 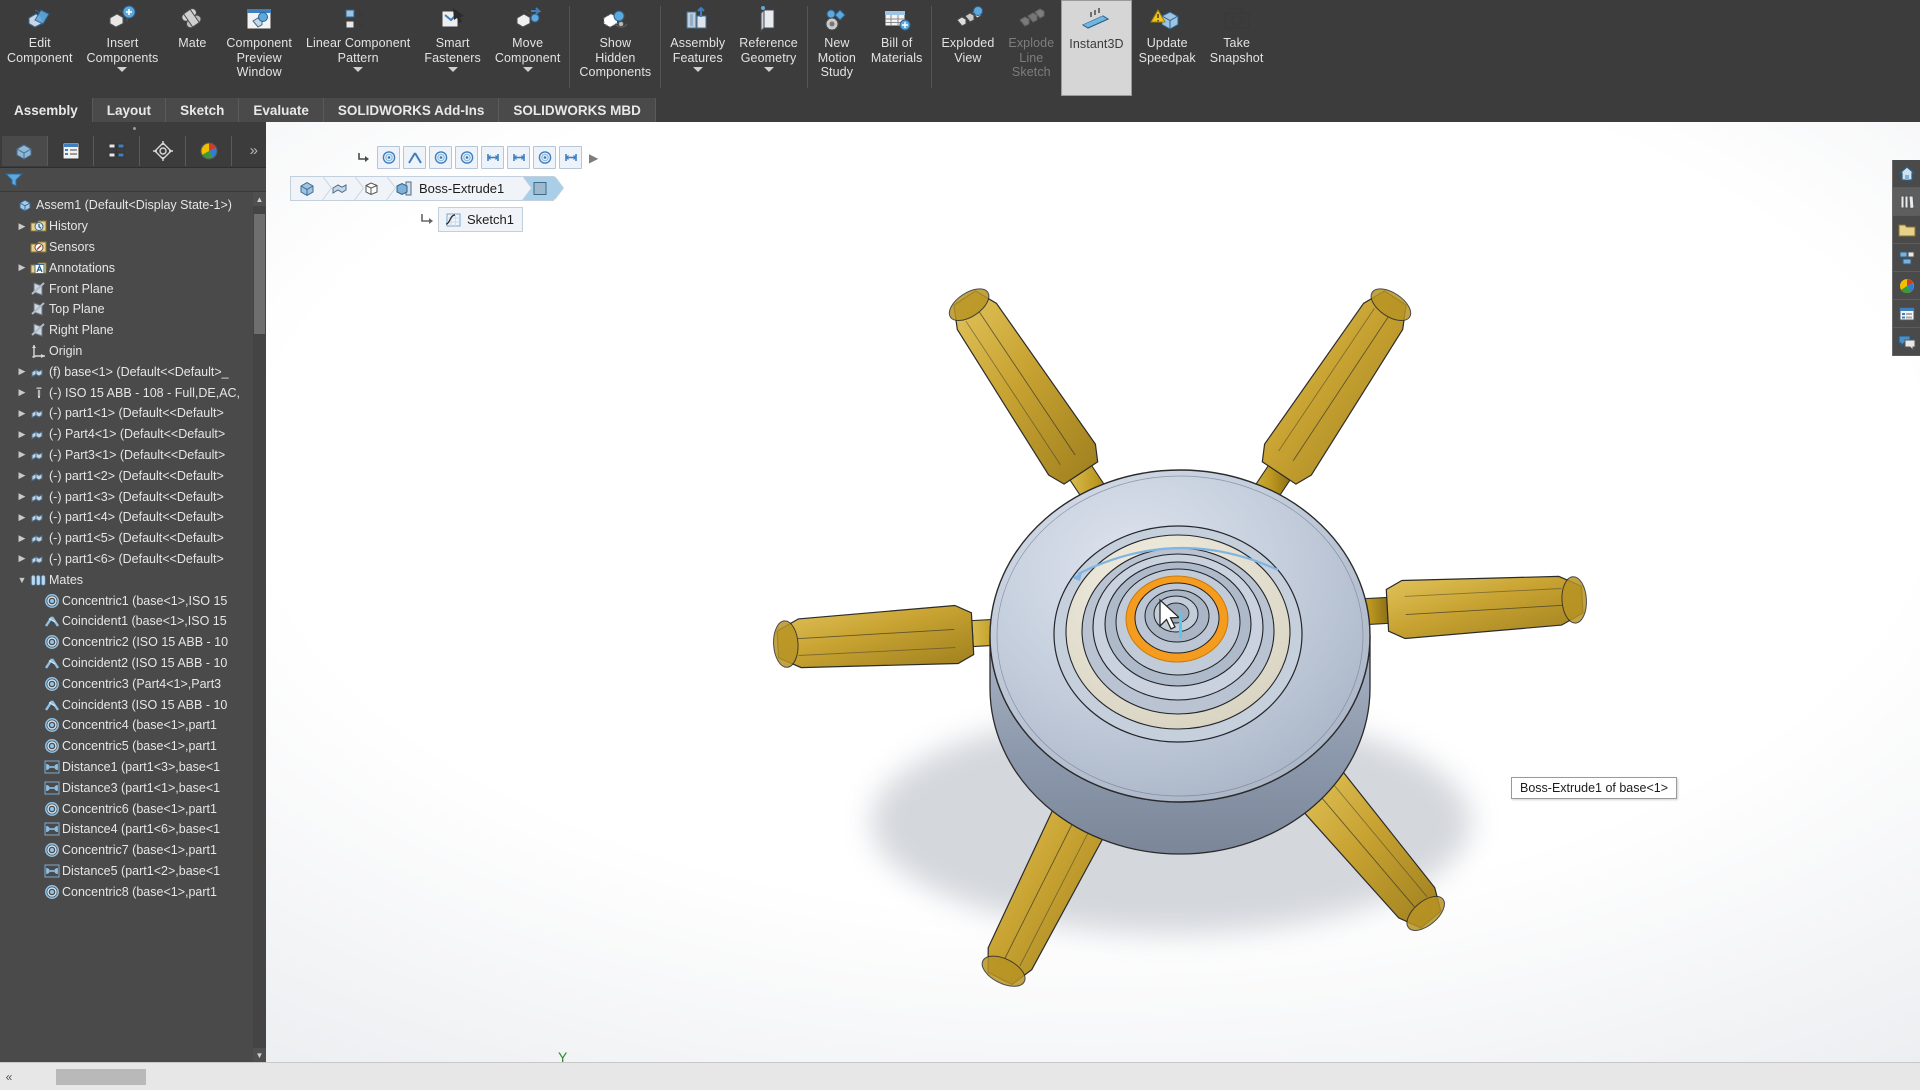 What do you see at coordinates (133, 808) in the screenshot?
I see `tree-item: Concentric6 (base<1>,part1` at bounding box center [133, 808].